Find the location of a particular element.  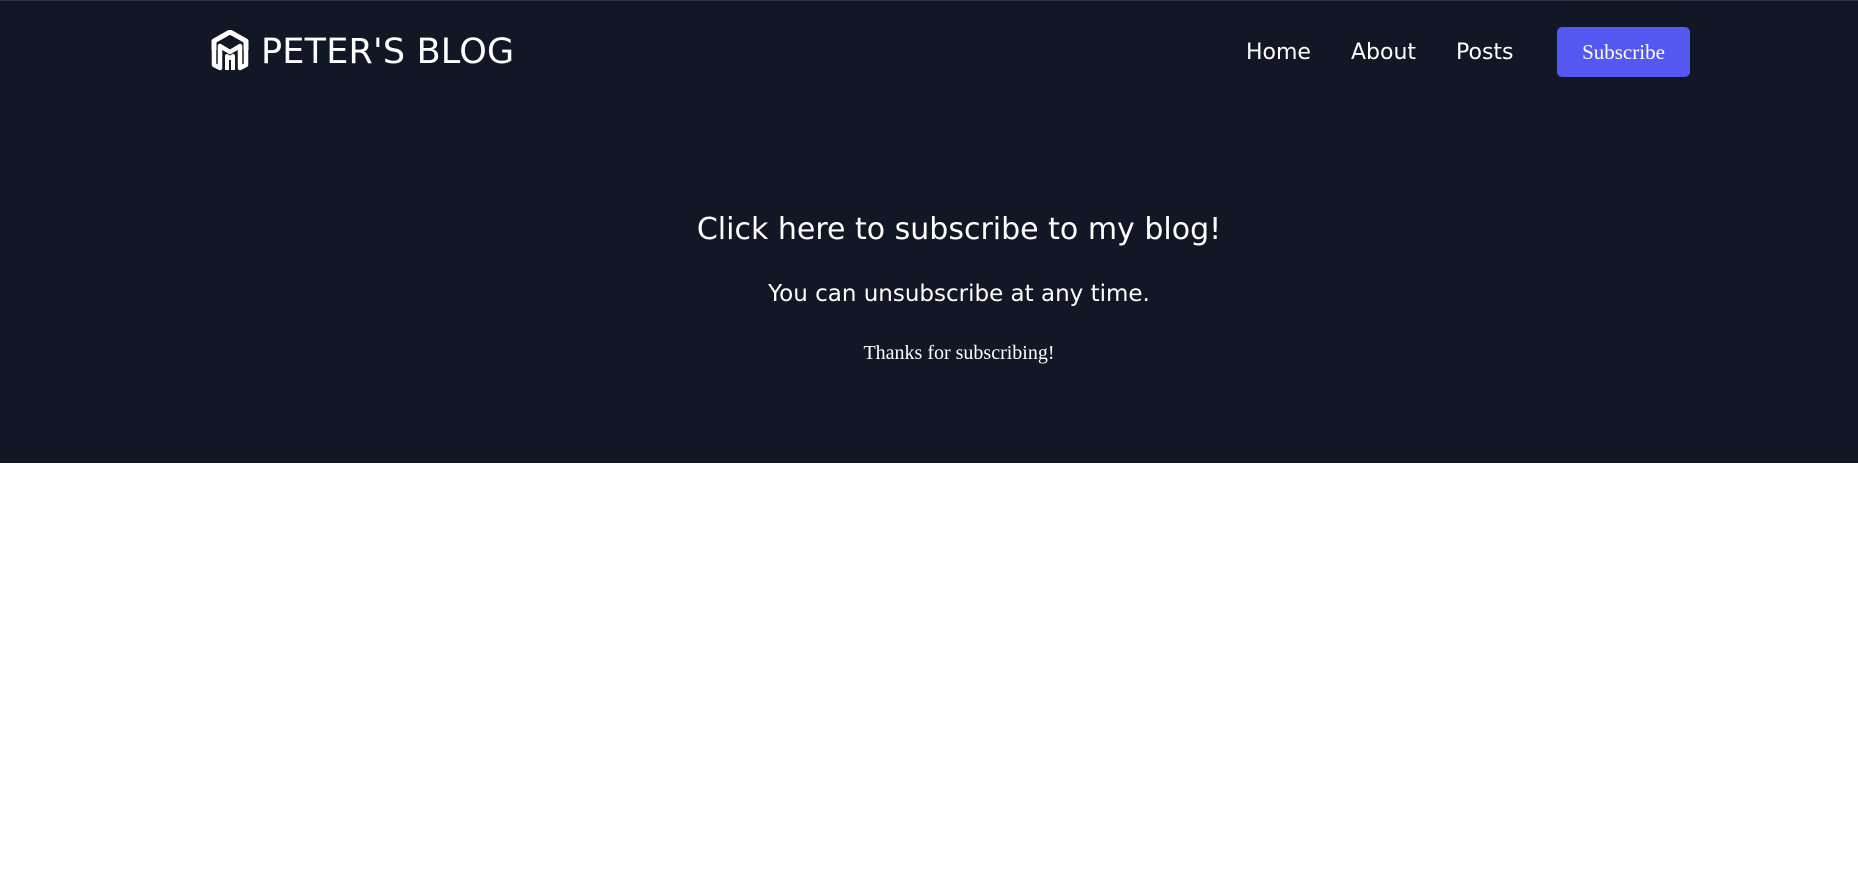

brand-title: PETER'S BLOG is located at coordinates (388, 51).